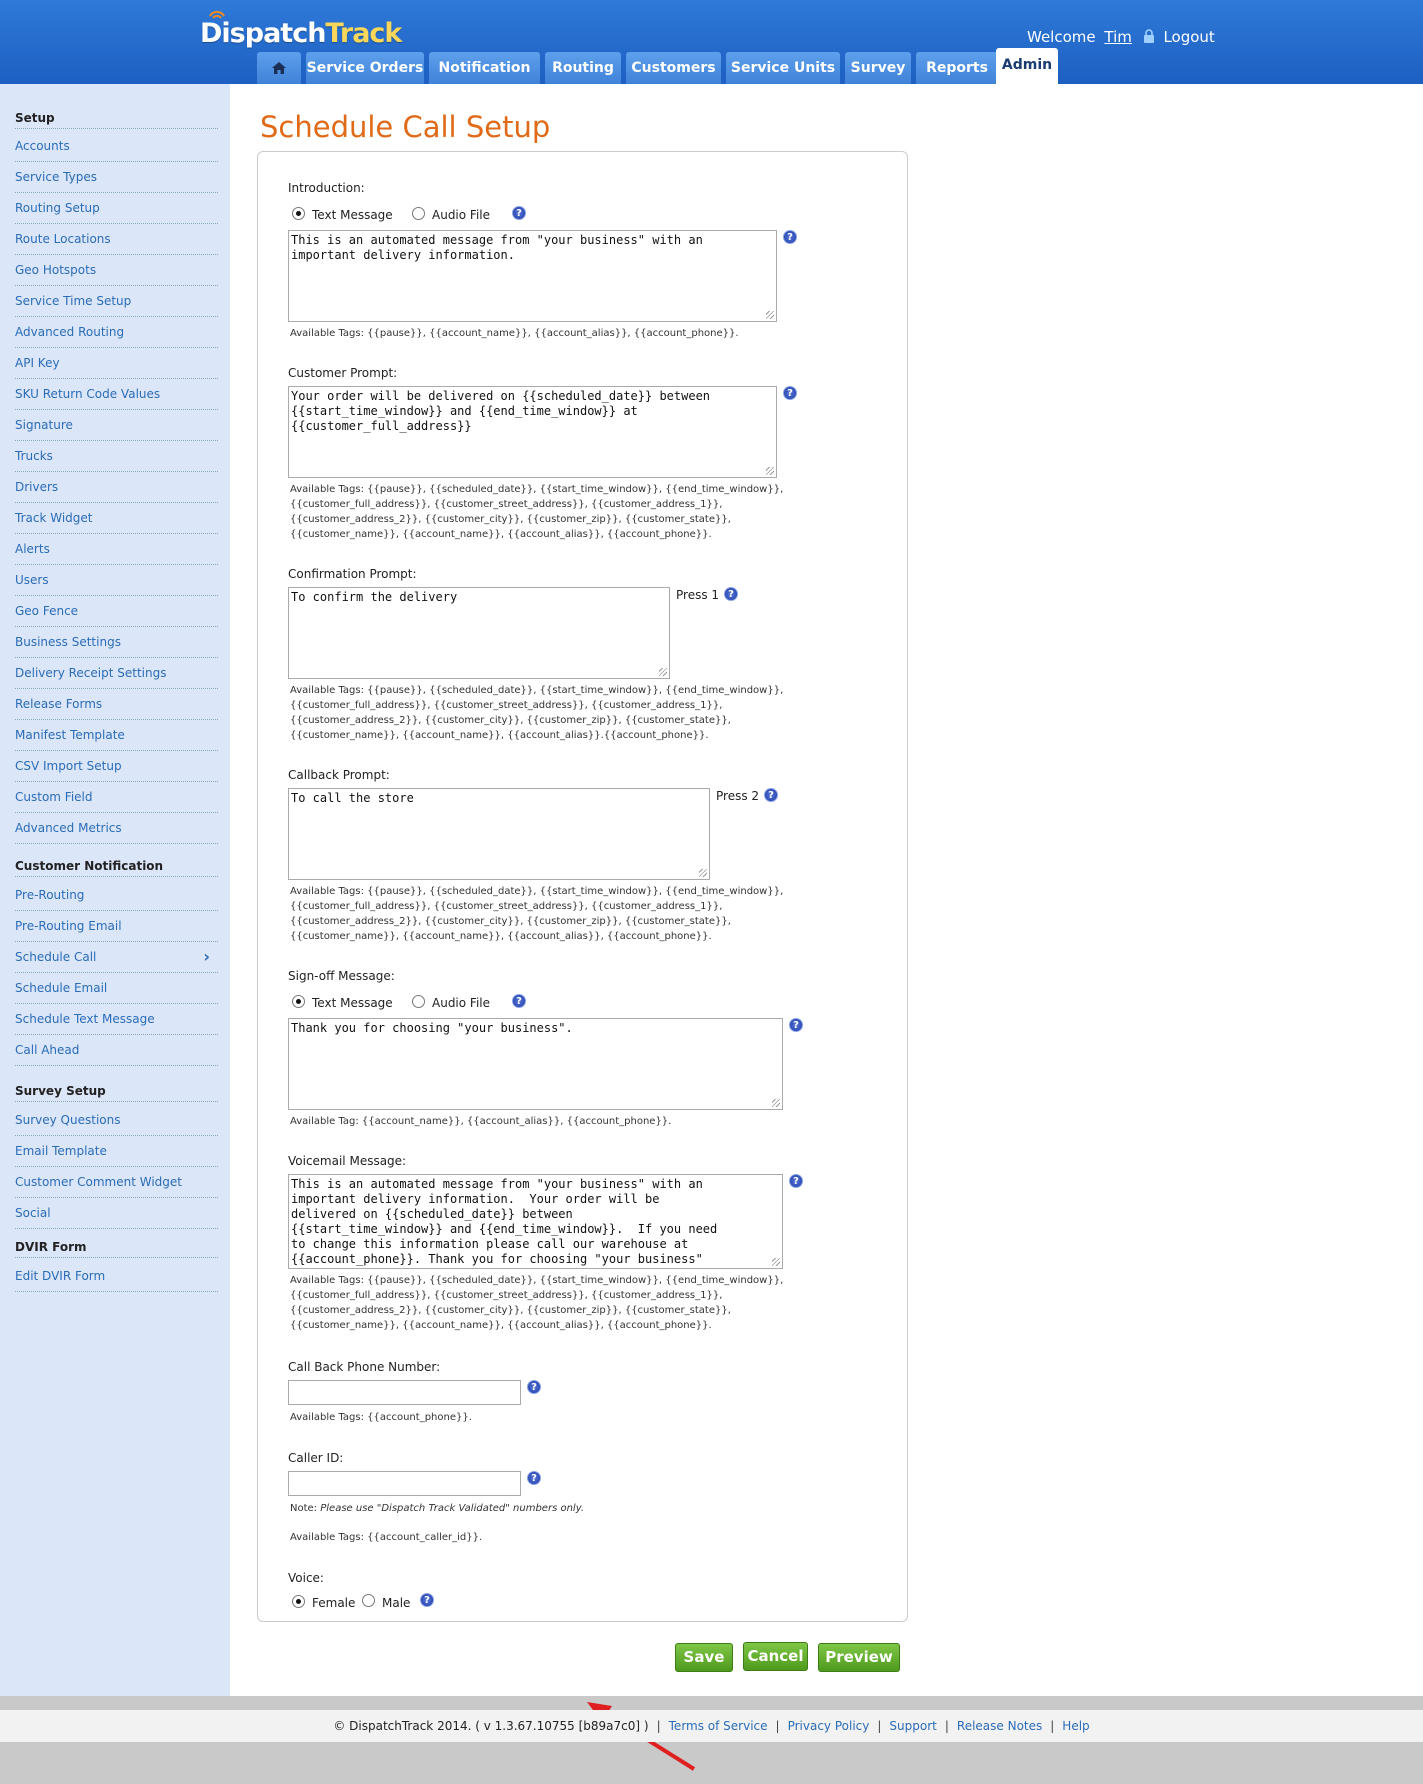 Image resolution: width=1423 pixels, height=1784 pixels. Describe the element at coordinates (298, 1601) in the screenshot. I see `voice-female-radio` at that location.